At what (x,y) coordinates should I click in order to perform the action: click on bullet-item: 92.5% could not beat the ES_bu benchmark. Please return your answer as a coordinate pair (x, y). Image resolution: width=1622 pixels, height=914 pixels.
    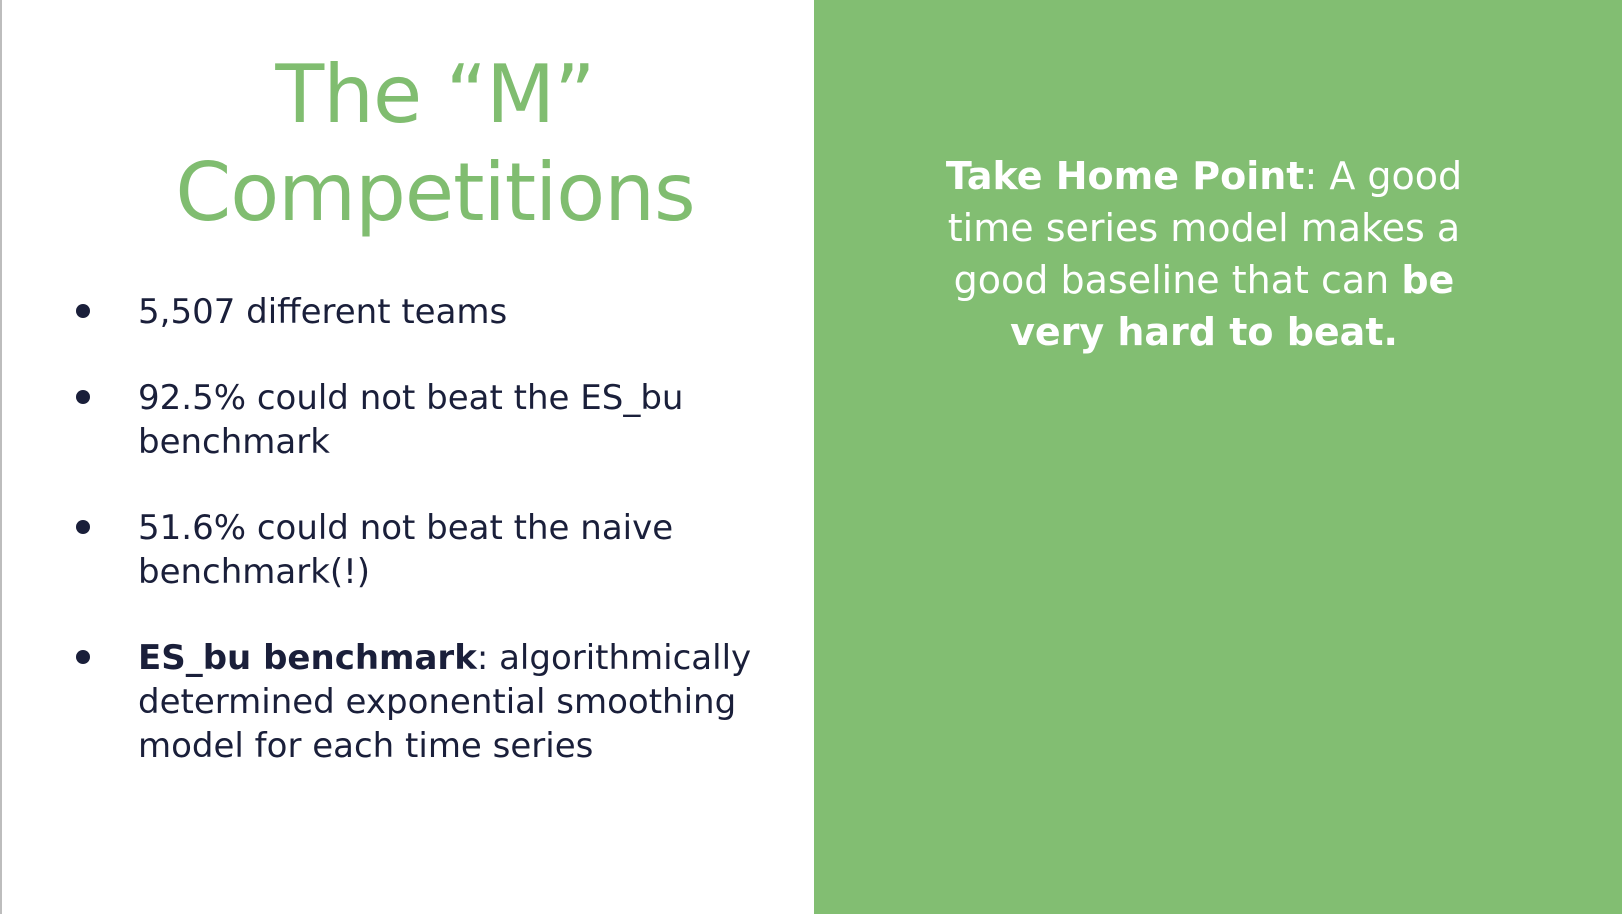
    Looking at the image, I should click on (426, 420).